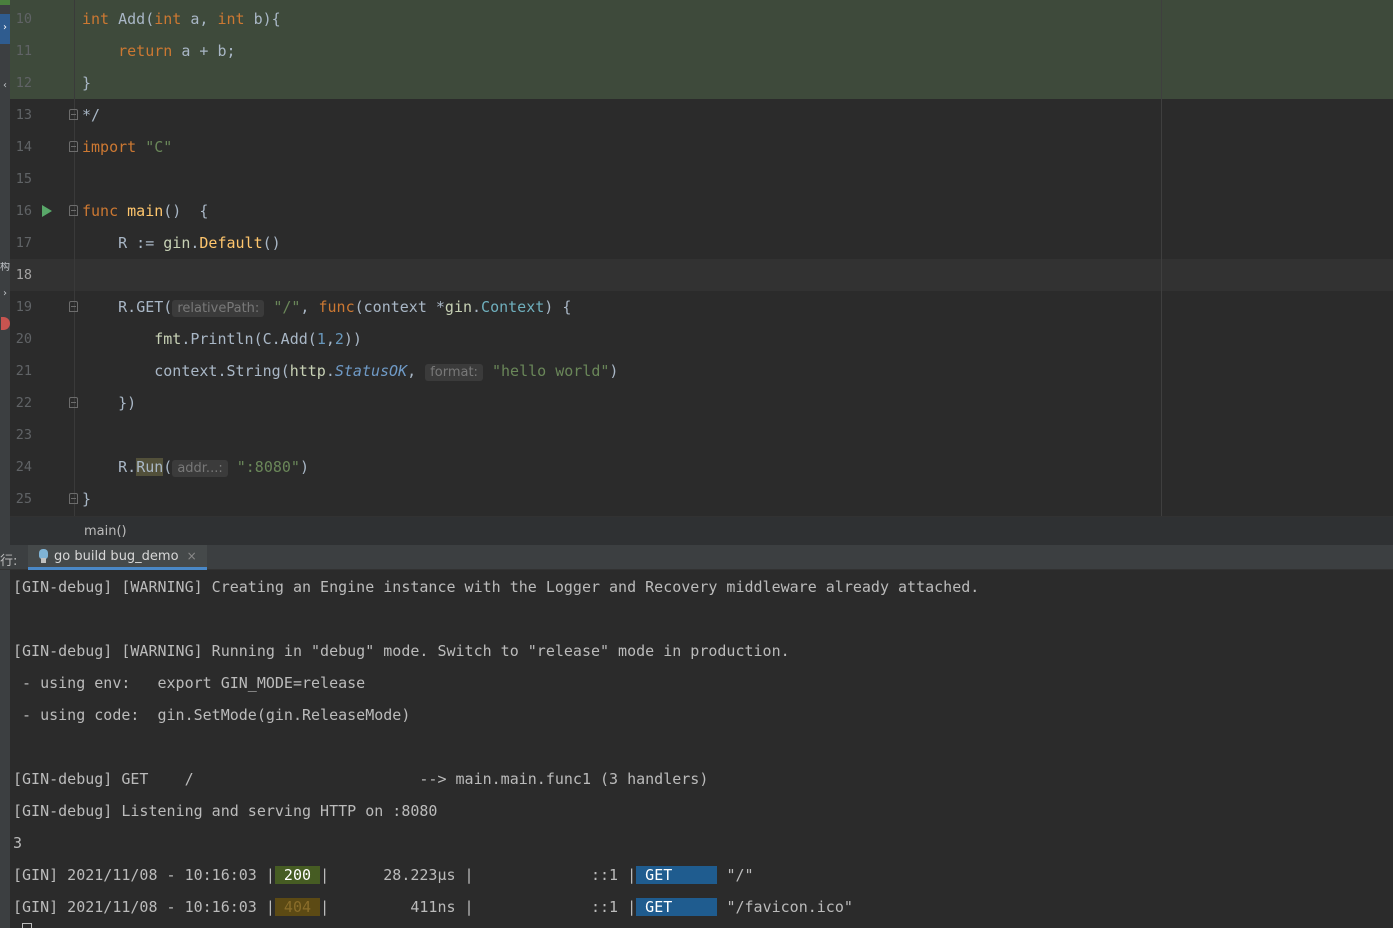 The image size is (1393, 928). I want to click on code-token: (), so click(271, 243).